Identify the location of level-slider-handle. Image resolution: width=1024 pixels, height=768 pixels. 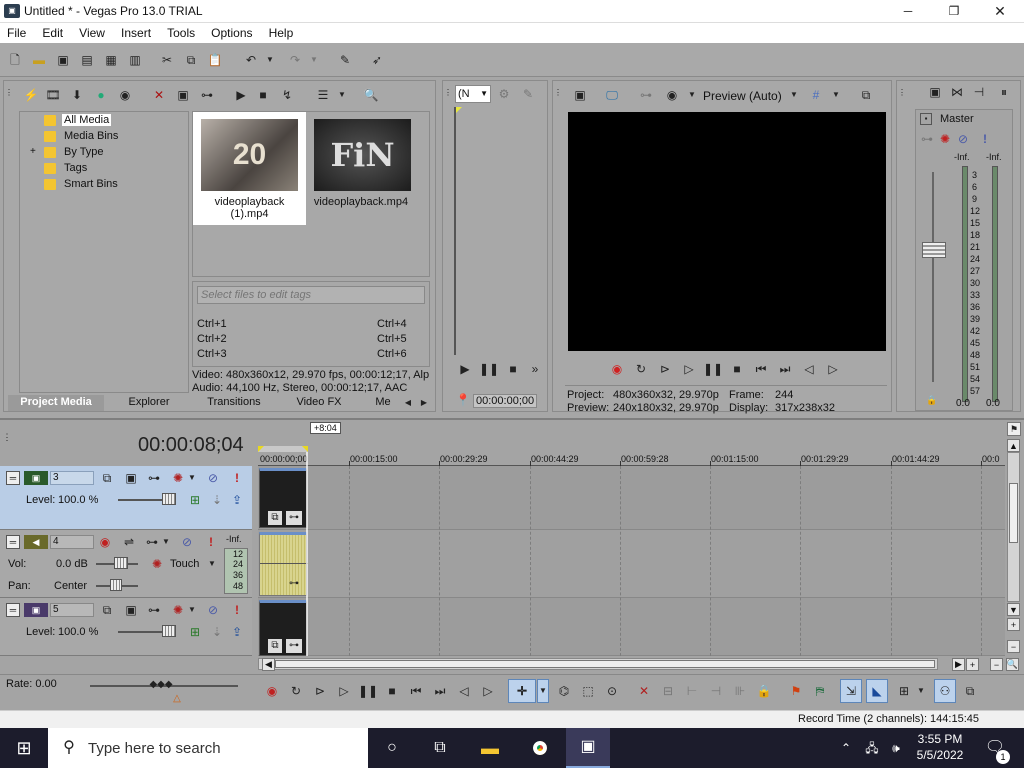
(169, 499).